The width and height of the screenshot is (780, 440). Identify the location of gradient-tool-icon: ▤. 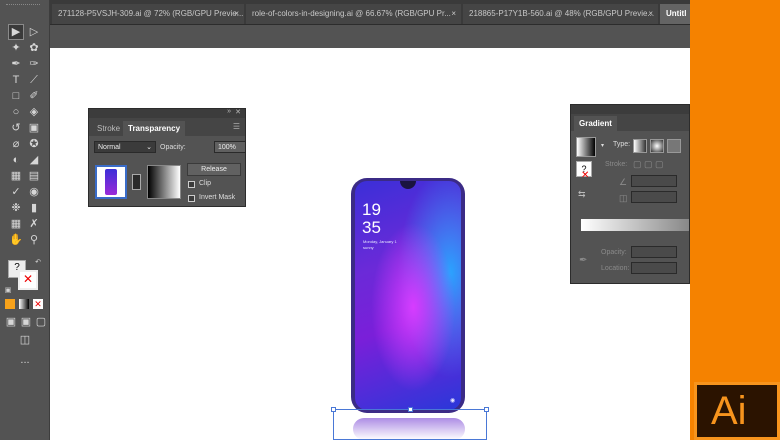
(34, 176).